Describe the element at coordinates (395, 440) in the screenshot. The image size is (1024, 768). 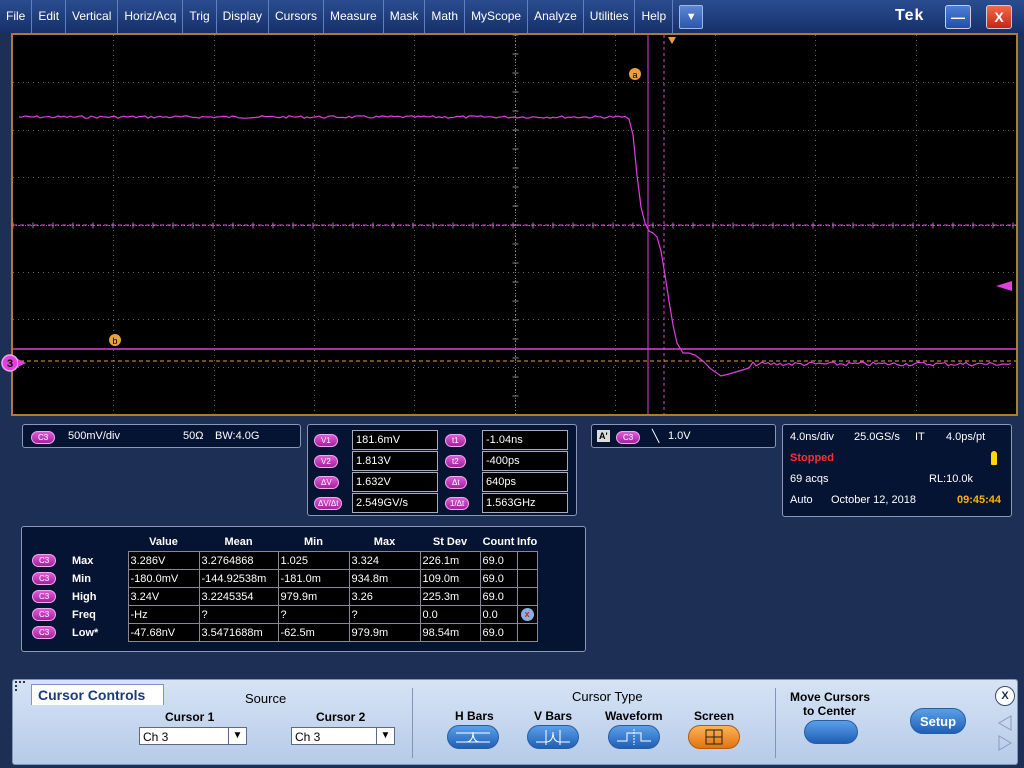
I see `v1-value: 181.6mV` at that location.